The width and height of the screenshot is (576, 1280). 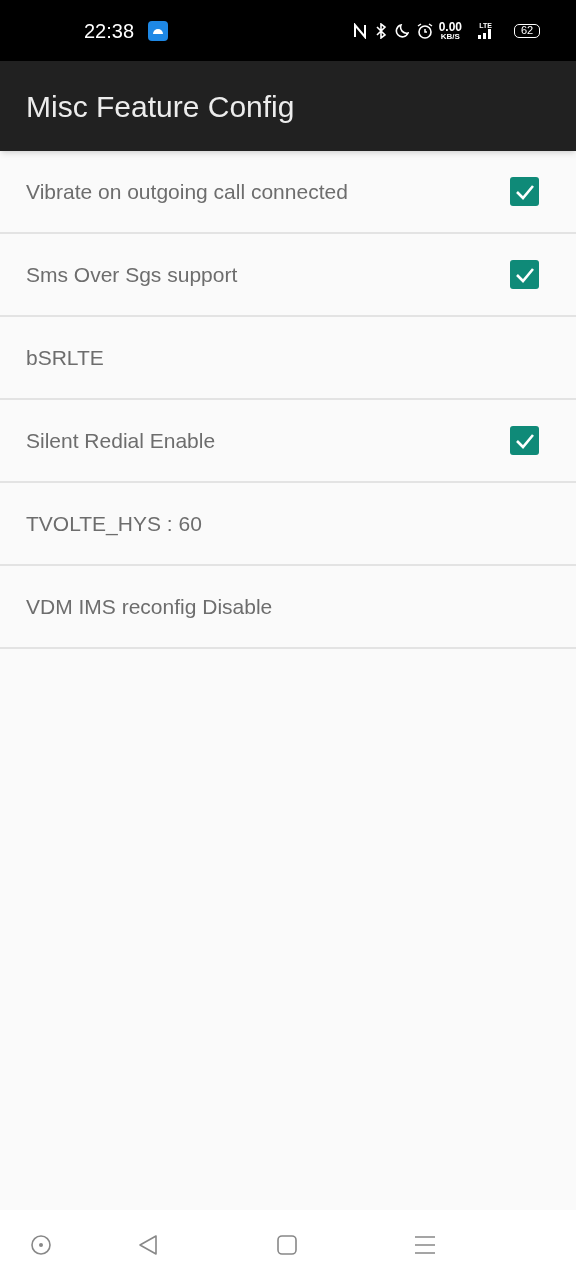 What do you see at coordinates (187, 191) in the screenshot?
I see `preference-label: Vibrate on outgoing call connected` at bounding box center [187, 191].